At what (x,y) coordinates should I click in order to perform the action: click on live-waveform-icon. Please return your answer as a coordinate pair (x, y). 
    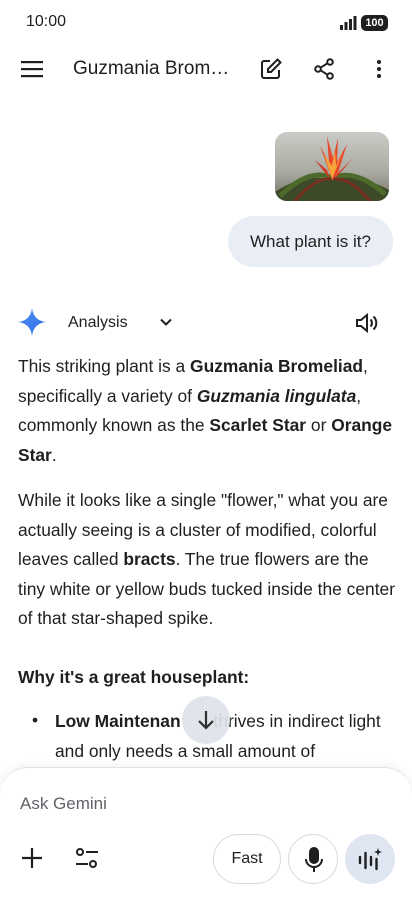
    Looking at the image, I should click on (370, 859).